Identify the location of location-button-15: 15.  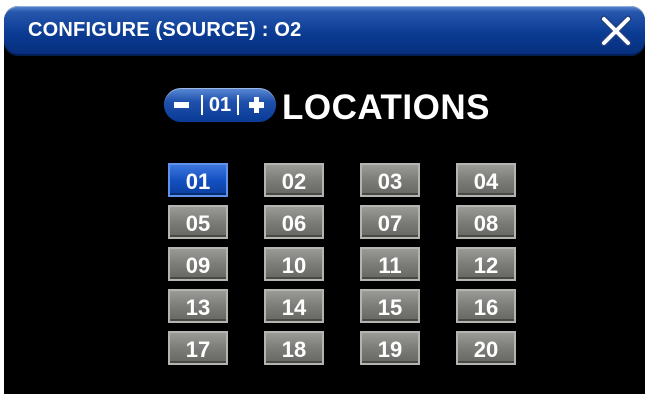
(390, 306).